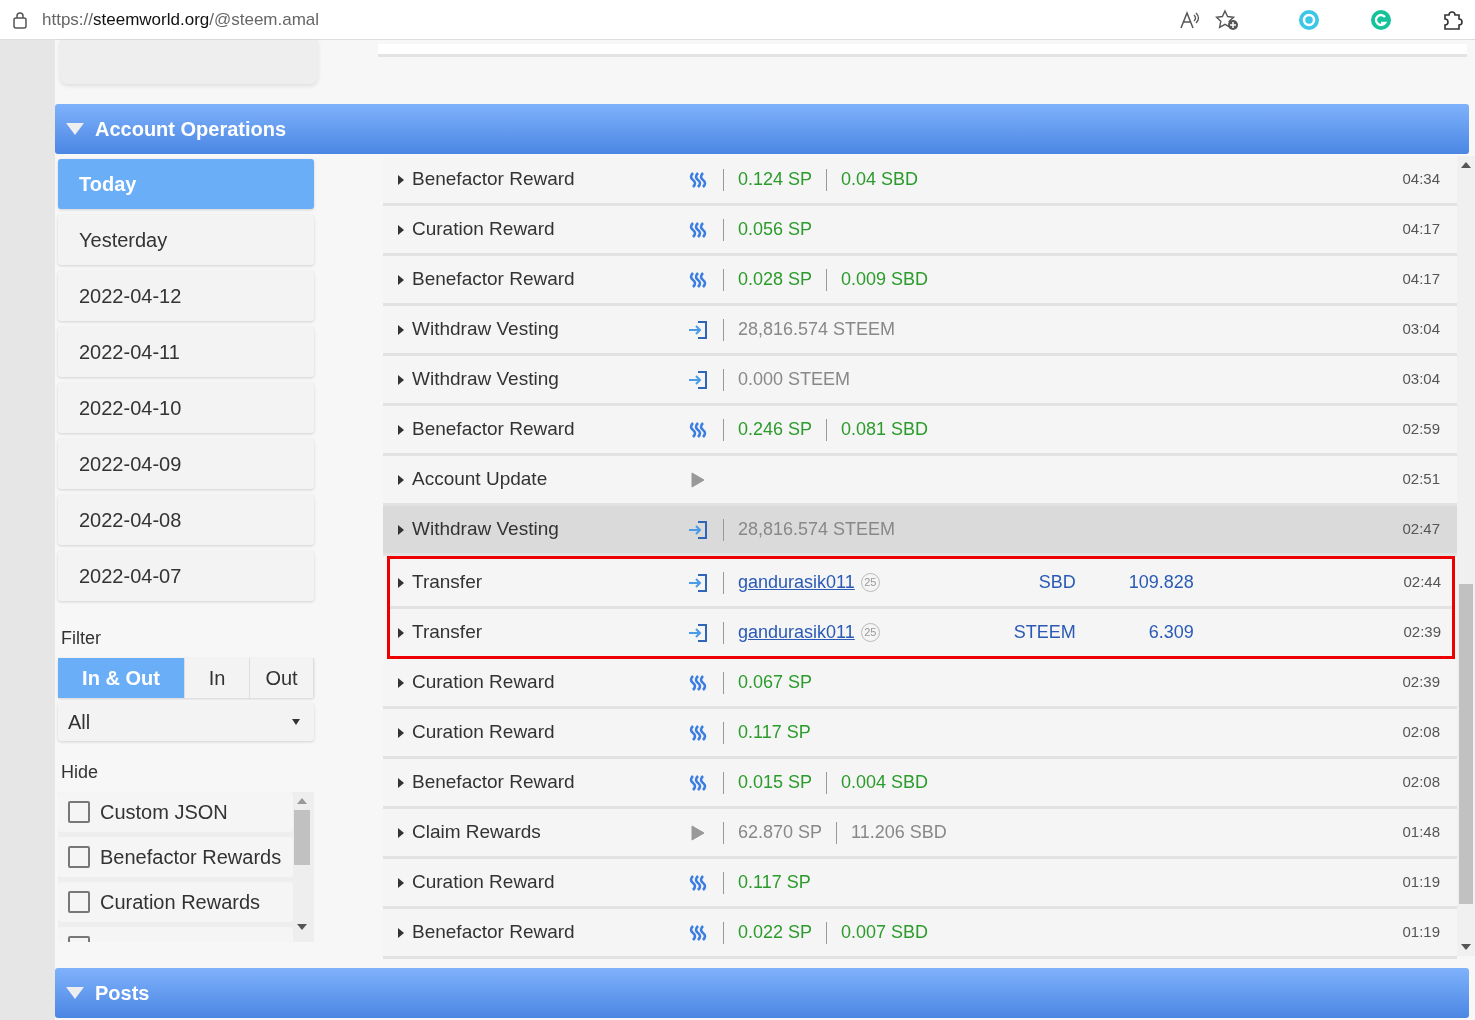 The height and width of the screenshot is (1020, 1475). What do you see at coordinates (1466, 556) in the screenshot?
I see `scrollbar` at bounding box center [1466, 556].